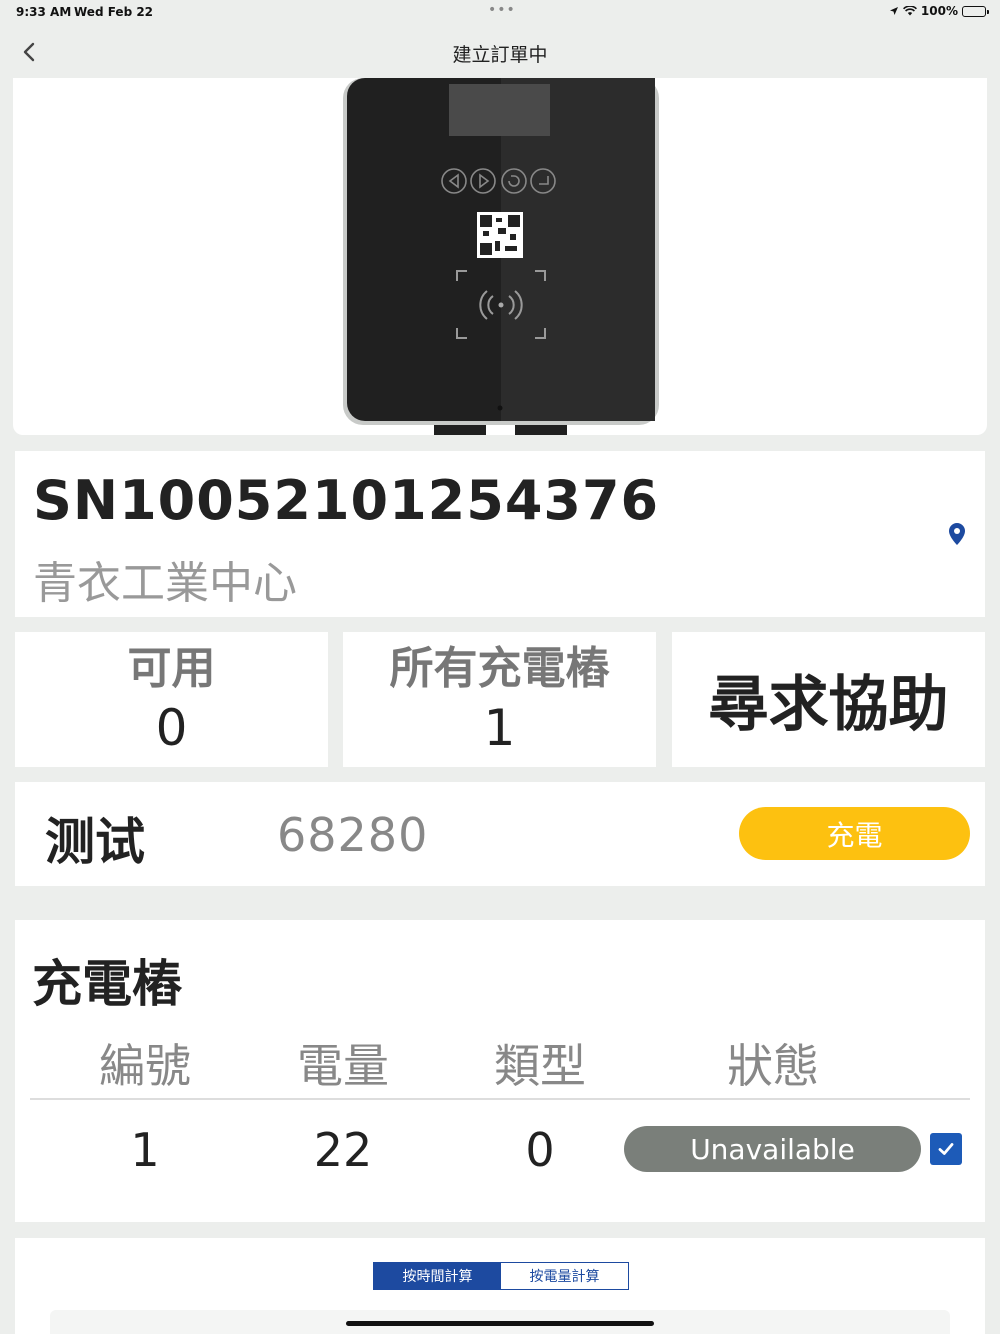 The width and height of the screenshot is (1000, 1334). What do you see at coordinates (772, 1149) in the screenshot?
I see `status-badge: Unavailable` at bounding box center [772, 1149].